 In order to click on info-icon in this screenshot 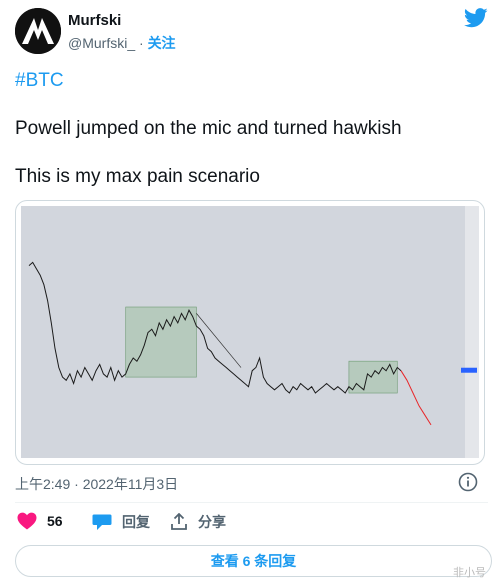, I will do `click(468, 482)`.